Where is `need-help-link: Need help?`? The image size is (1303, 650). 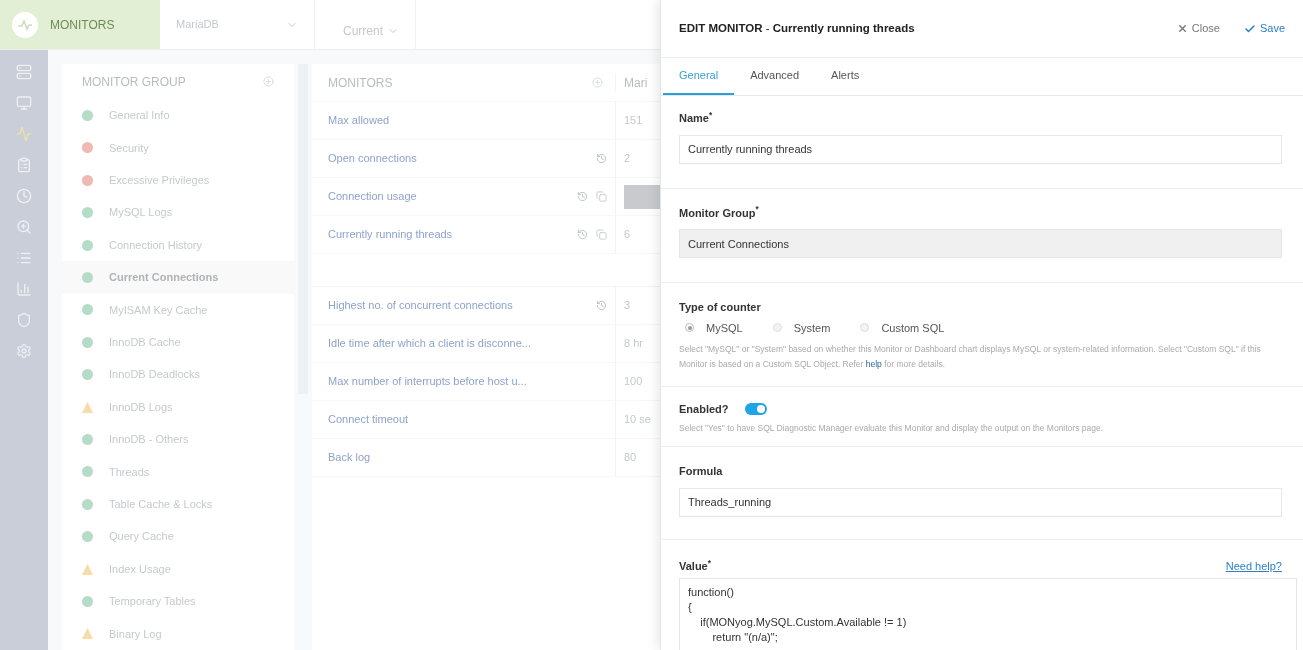
need-help-link: Need help? is located at coordinates (1253, 566).